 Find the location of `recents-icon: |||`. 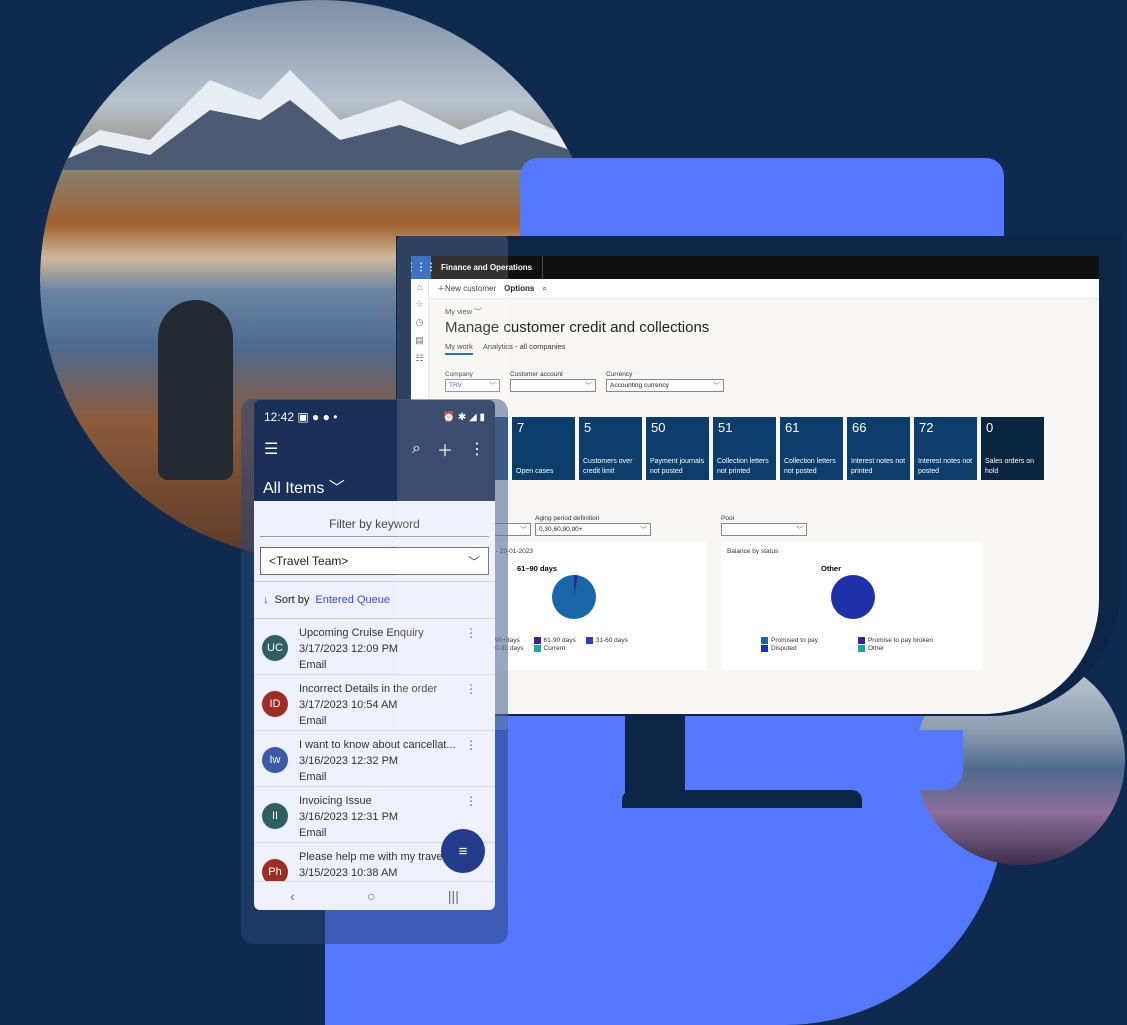

recents-icon: ||| is located at coordinates (453, 896).